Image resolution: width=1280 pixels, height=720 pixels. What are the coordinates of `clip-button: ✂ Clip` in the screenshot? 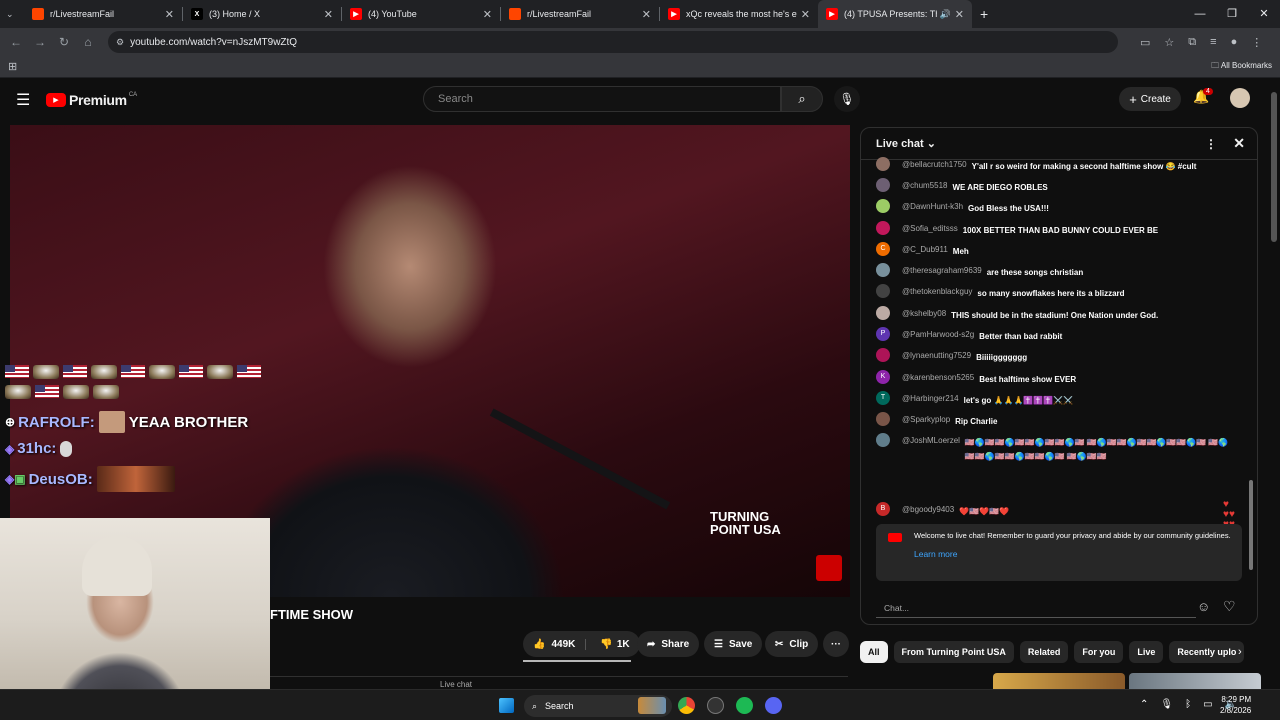 It's located at (792, 644).